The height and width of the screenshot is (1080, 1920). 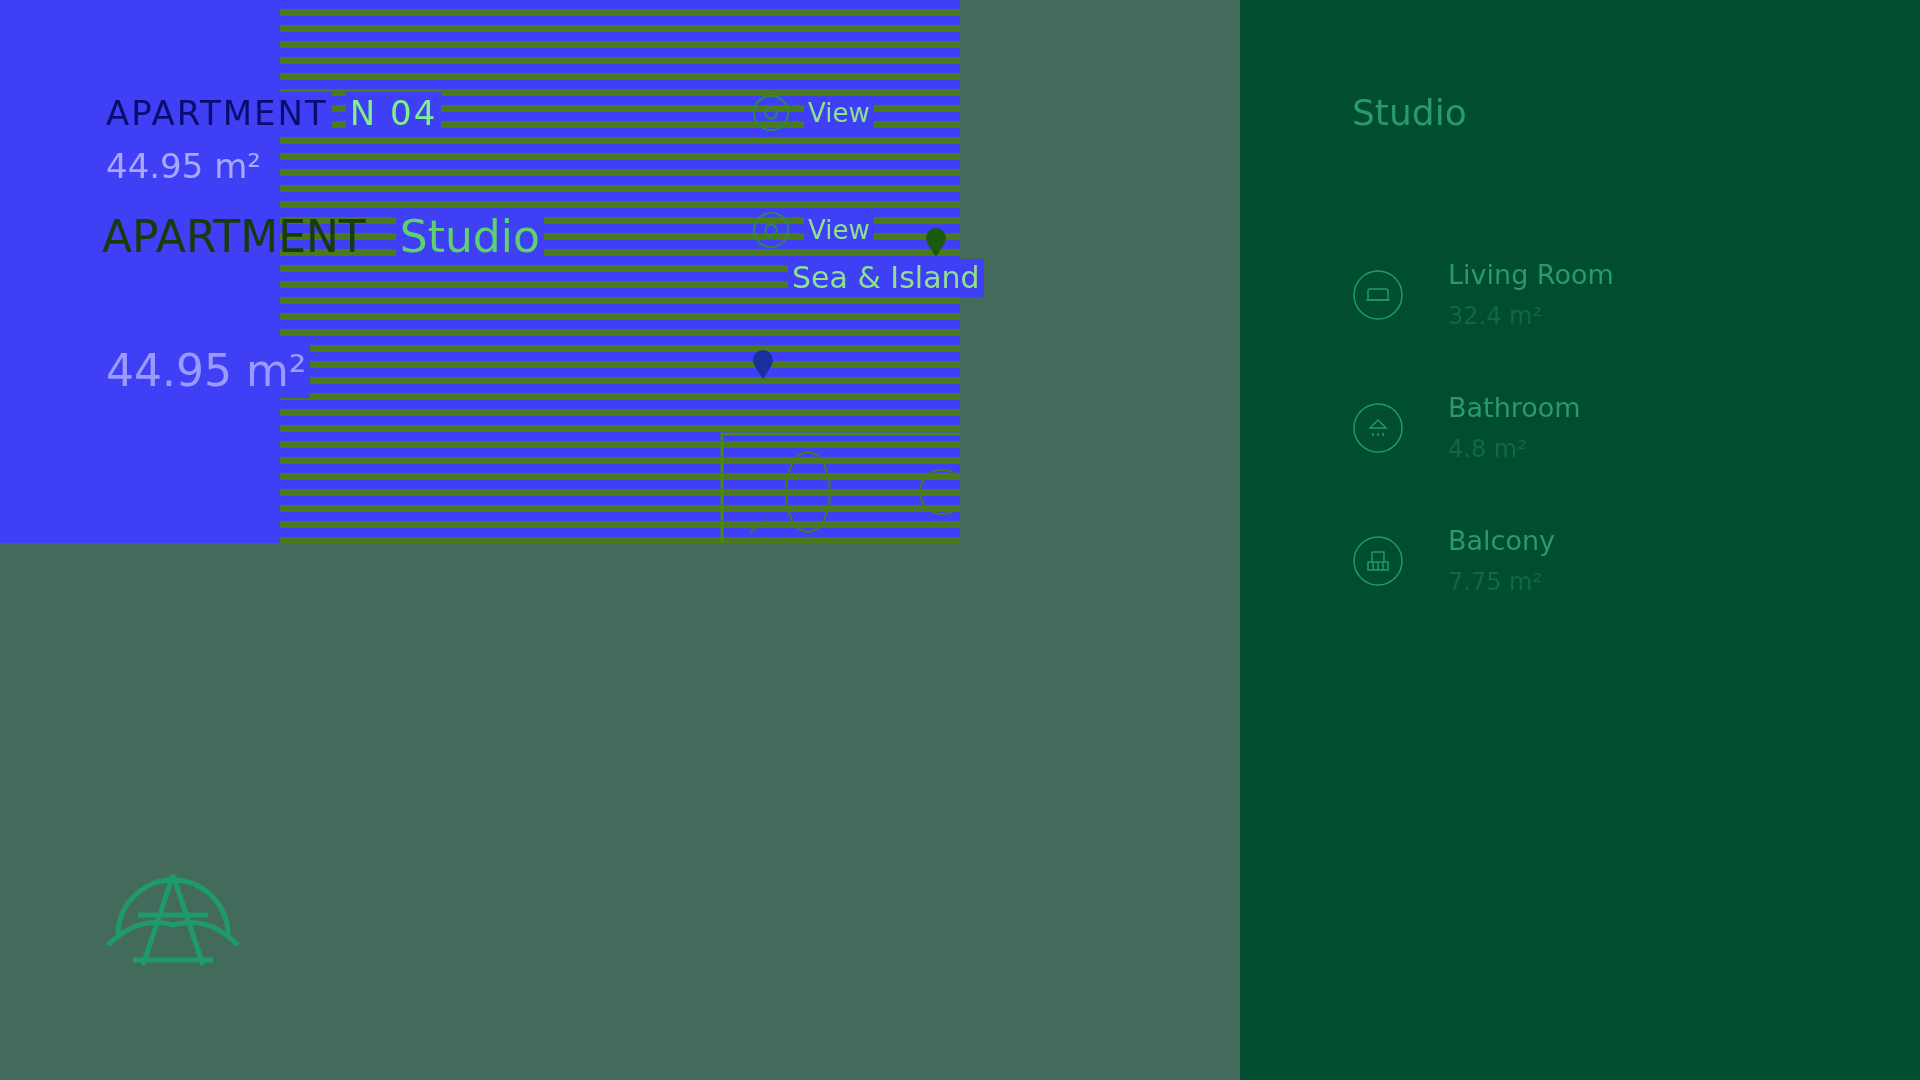 What do you see at coordinates (1378, 295) in the screenshot?
I see `sofa-icon` at bounding box center [1378, 295].